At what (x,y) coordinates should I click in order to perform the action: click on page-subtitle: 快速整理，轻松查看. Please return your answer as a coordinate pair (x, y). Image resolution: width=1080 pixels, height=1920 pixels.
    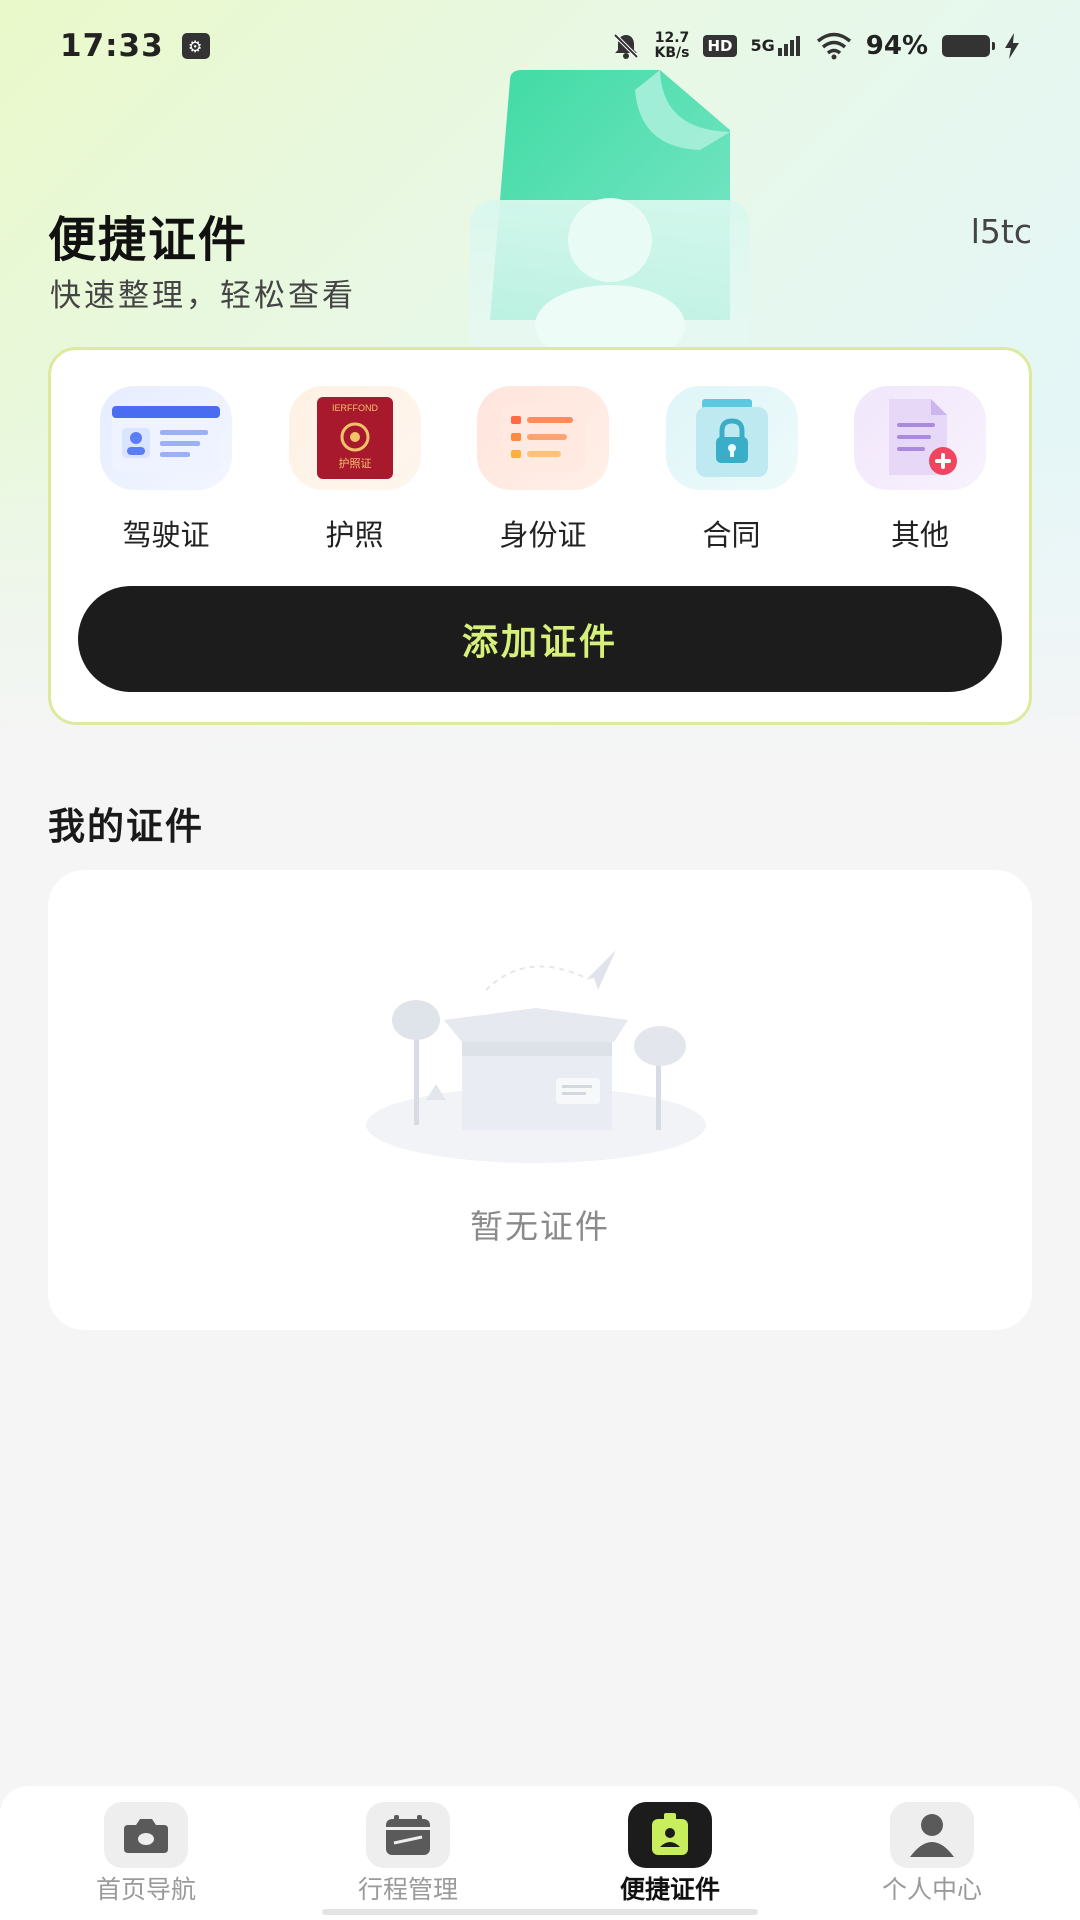
    Looking at the image, I should click on (203, 296).